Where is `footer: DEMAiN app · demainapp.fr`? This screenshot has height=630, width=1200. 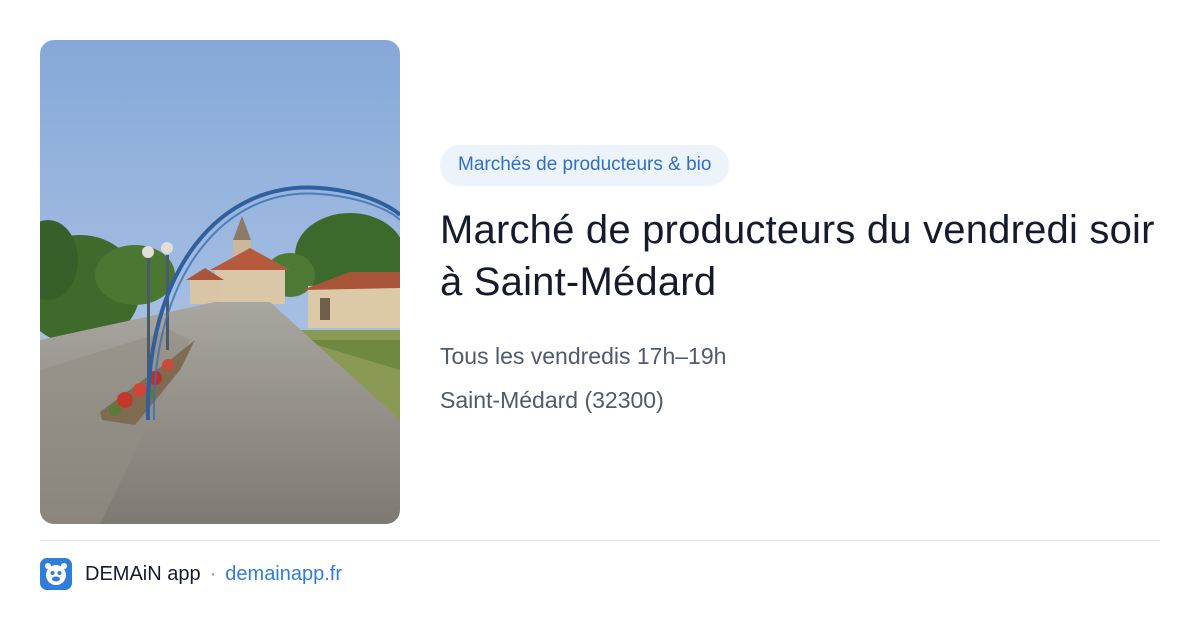 footer: DEMAiN app · demainapp.fr is located at coordinates (191, 574).